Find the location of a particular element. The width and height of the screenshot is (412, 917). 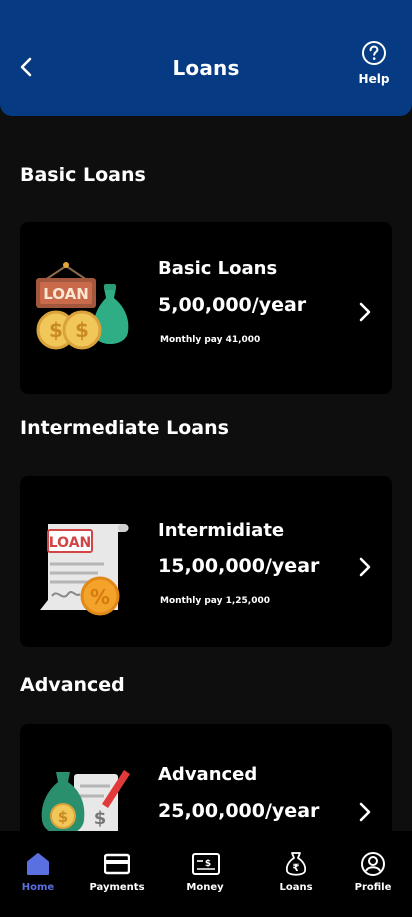

loan-card-monthly-pay: Monthly pay 1,25,000 is located at coordinates (215, 601).